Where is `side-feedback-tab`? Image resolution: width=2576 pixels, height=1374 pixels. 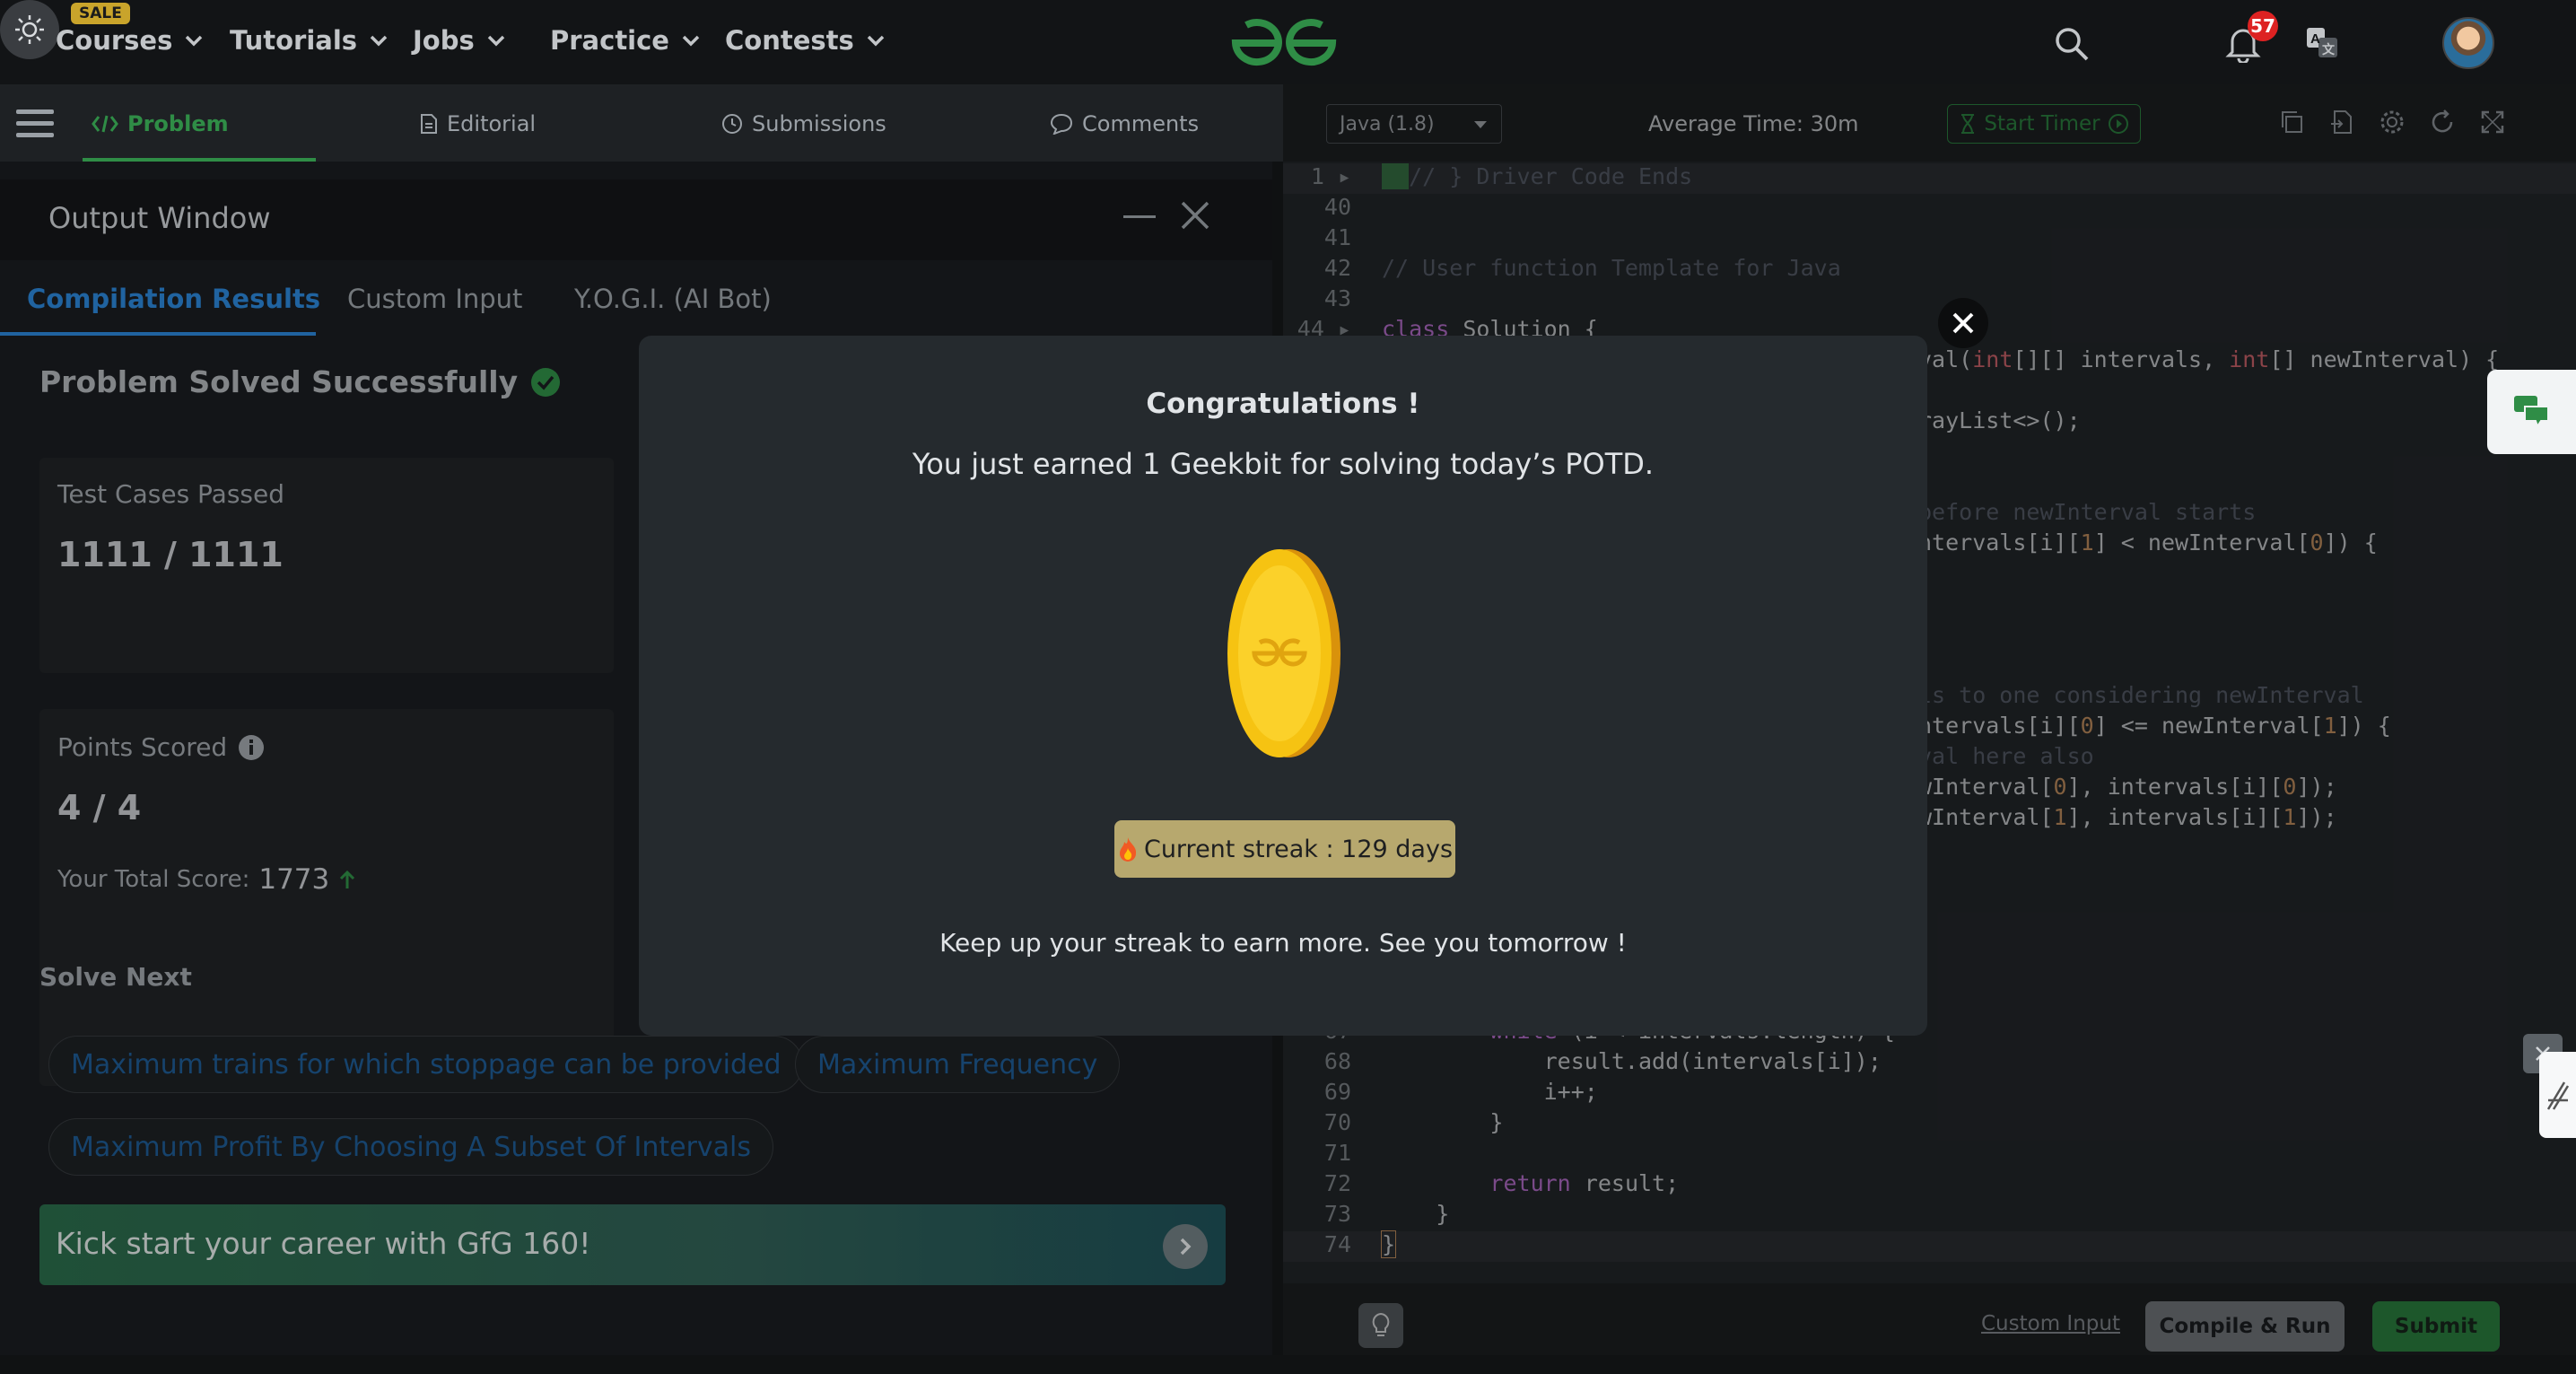 side-feedback-tab is located at coordinates (2558, 1095).